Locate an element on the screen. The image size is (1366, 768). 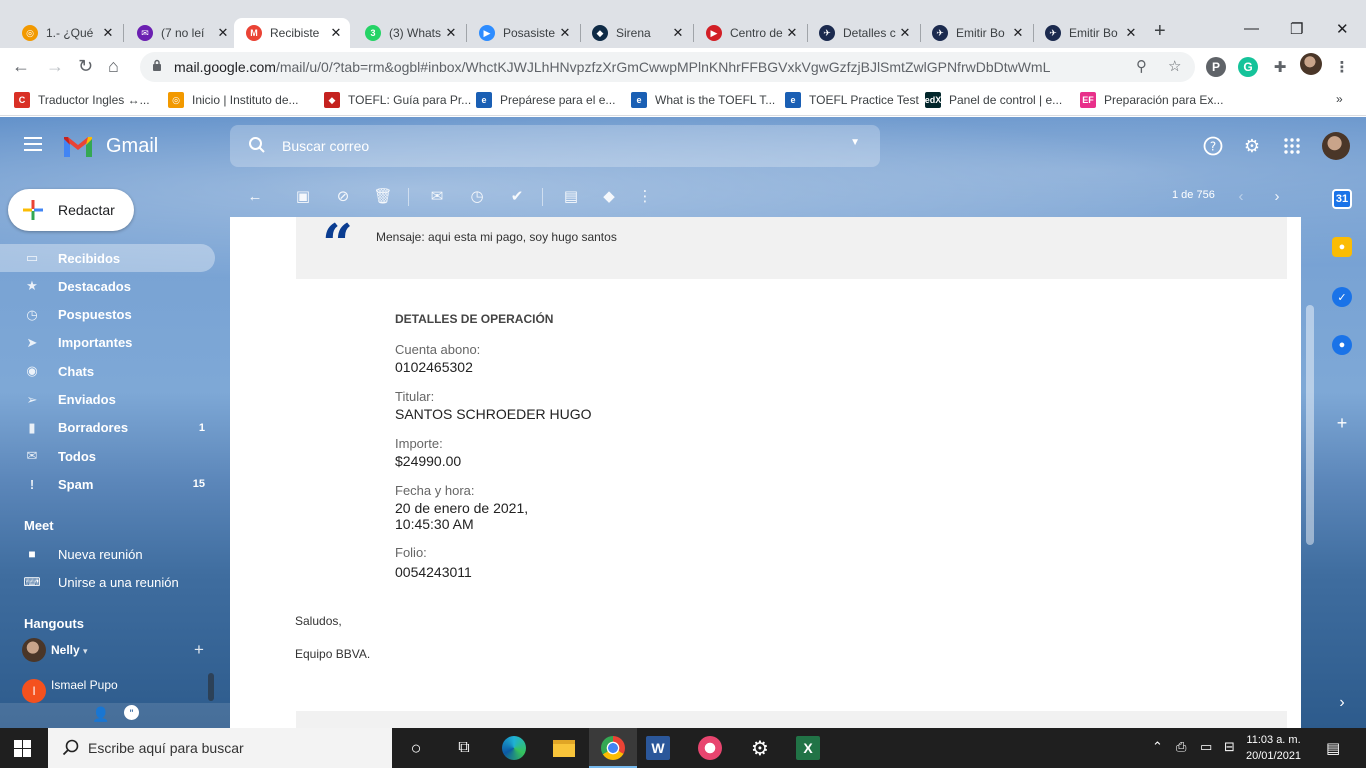
older-message-chevron-icon: › is located at coordinates (1277, 196).